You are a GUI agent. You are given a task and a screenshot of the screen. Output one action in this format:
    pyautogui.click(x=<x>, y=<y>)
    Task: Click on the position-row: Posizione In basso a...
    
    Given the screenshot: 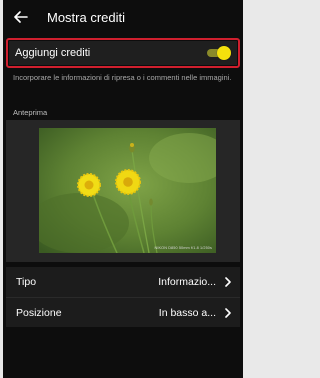 What is the action you would take?
    pyautogui.click(x=123, y=312)
    